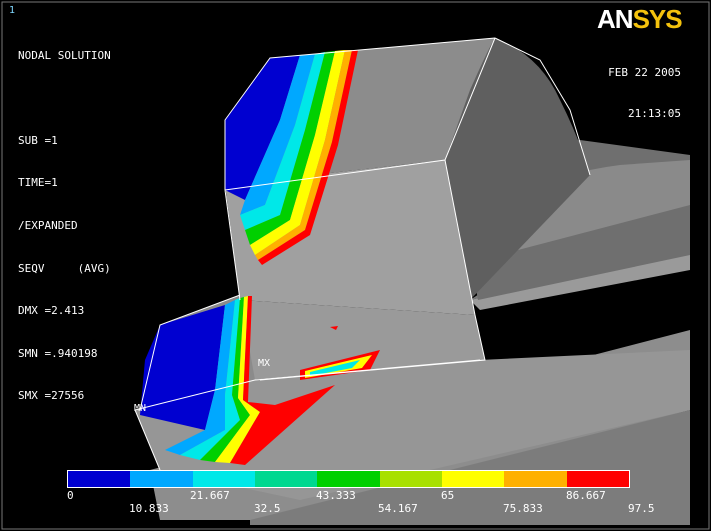 This screenshot has height=531, width=711. I want to click on info-line: SEQV (AVG), so click(64, 268).